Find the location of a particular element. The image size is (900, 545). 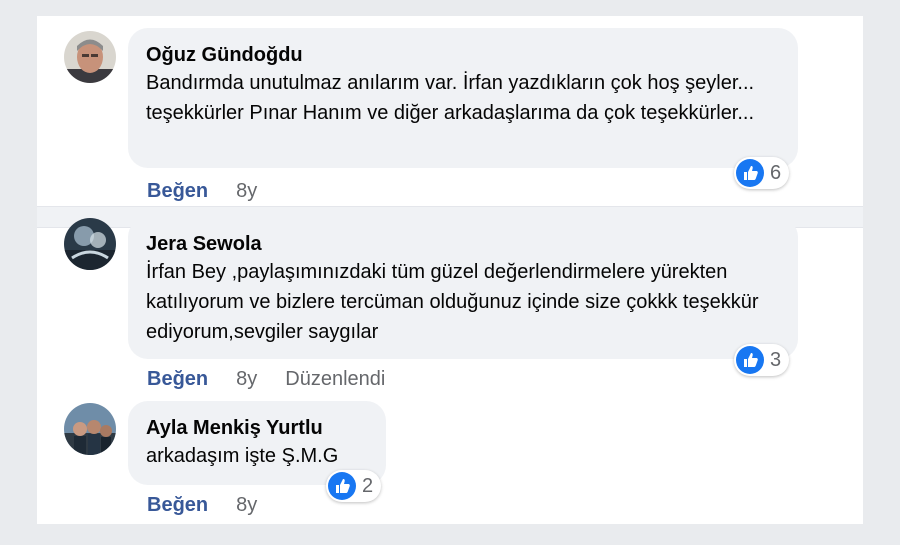

edited-label: Düzenlendi is located at coordinates (335, 379).